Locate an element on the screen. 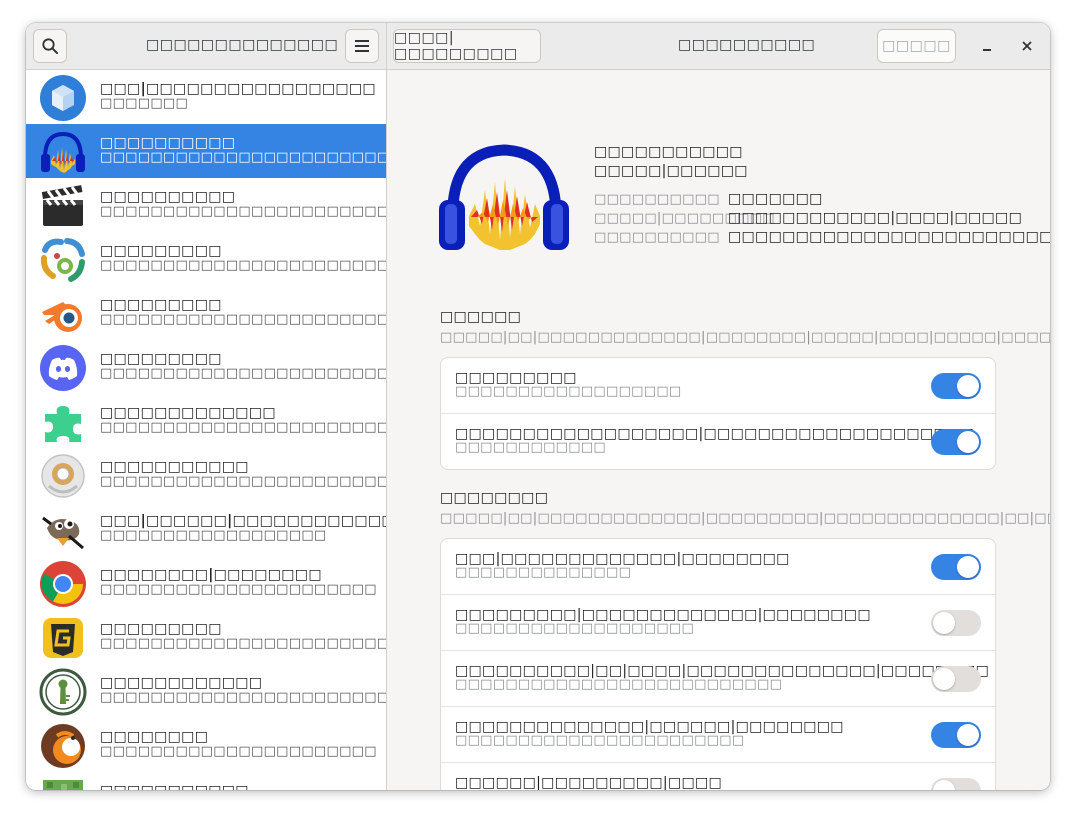 The height and width of the screenshot is (820, 1076). reset-button: □□□□□ is located at coordinates (916, 46).